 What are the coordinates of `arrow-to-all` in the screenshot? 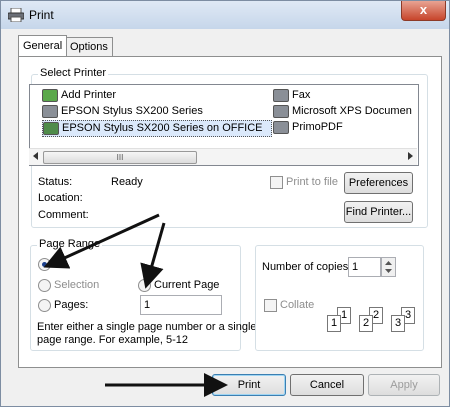 It's located at (101, 241).